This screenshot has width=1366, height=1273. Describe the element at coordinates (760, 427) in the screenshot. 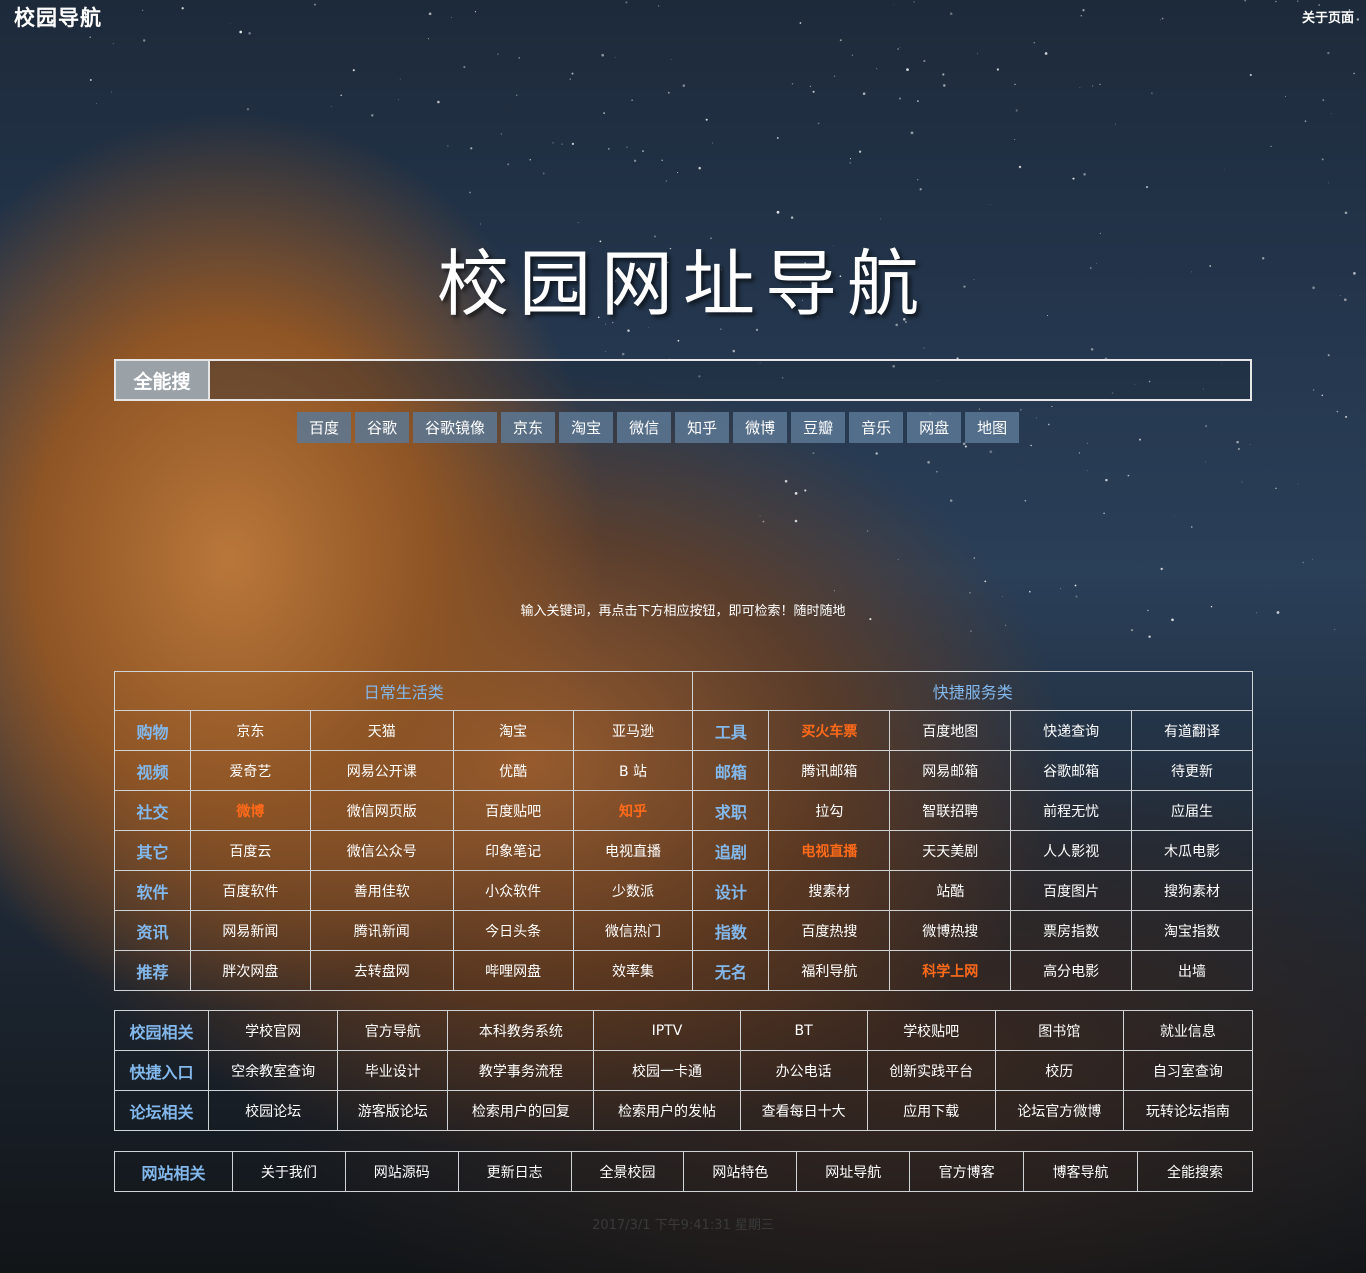

I see `engine-button: 微博` at that location.